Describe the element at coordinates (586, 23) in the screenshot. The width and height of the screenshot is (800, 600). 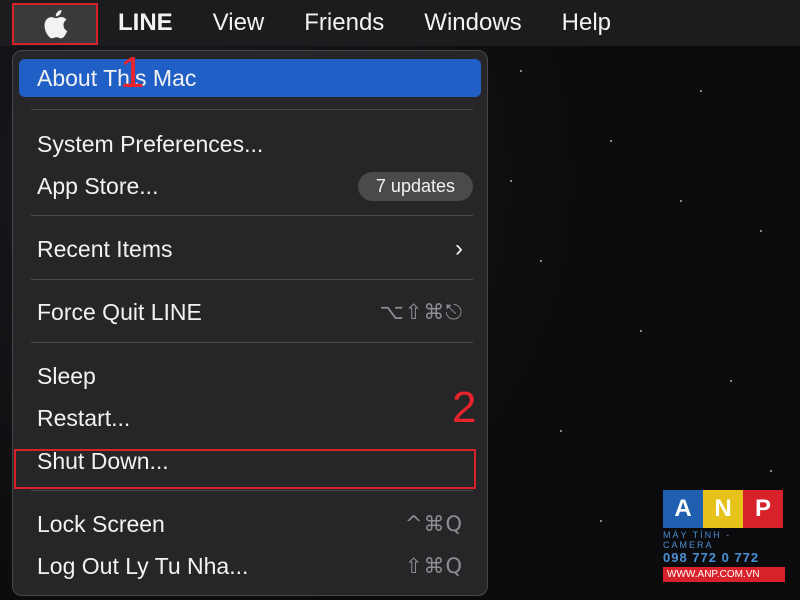
I see `menubar-item-help: Help` at that location.